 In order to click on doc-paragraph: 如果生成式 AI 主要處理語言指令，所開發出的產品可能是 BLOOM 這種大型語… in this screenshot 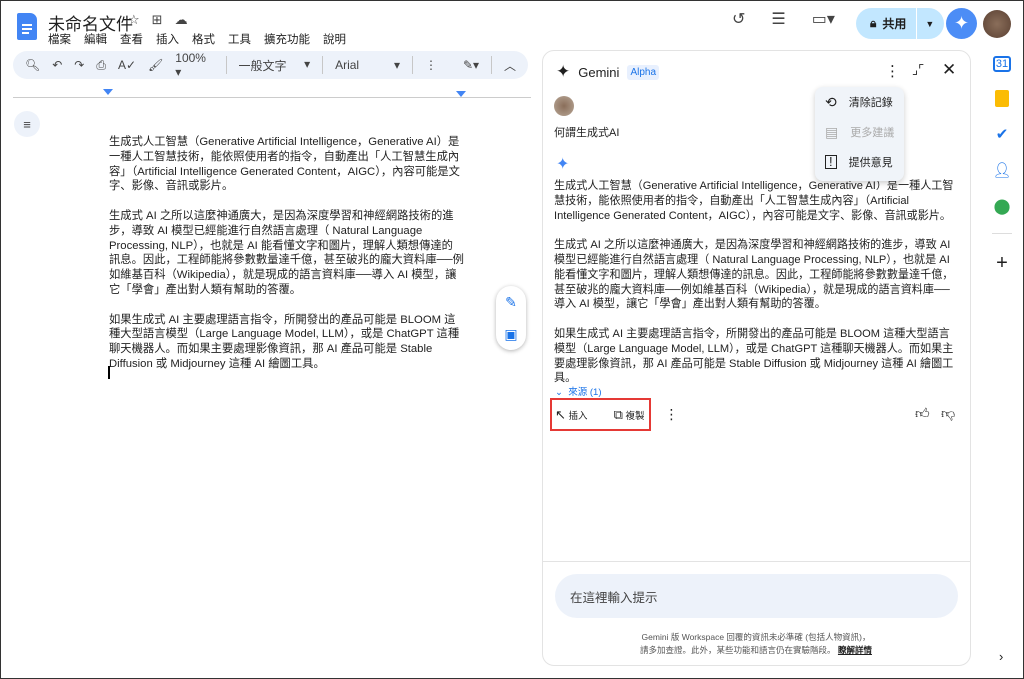, I will do `click(284, 341)`.